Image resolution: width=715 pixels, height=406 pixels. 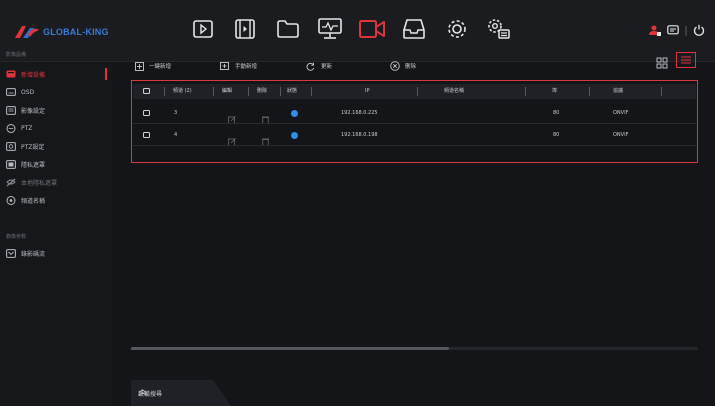 I want to click on camera-add-icon, so click(x=11, y=74).